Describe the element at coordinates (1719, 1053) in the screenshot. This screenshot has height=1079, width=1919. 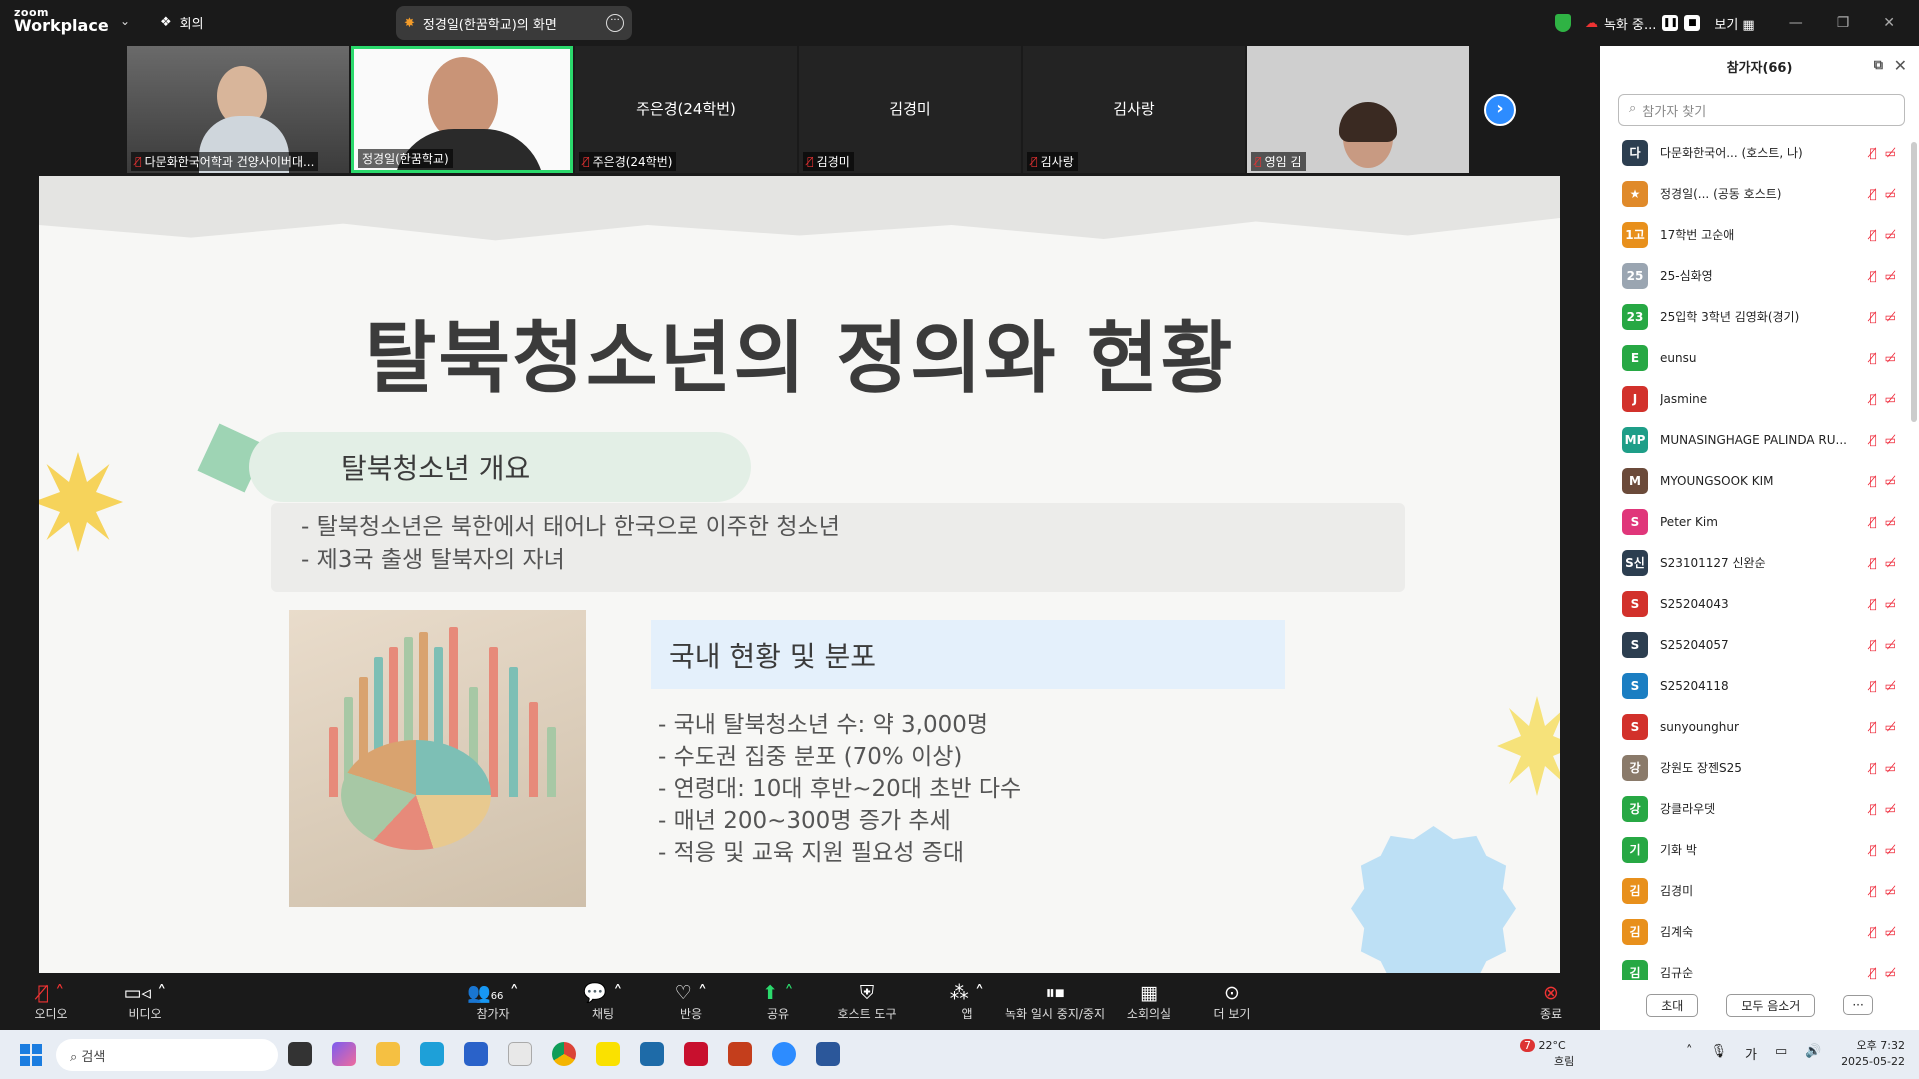
I see `microphone-icon: 🎙` at that location.